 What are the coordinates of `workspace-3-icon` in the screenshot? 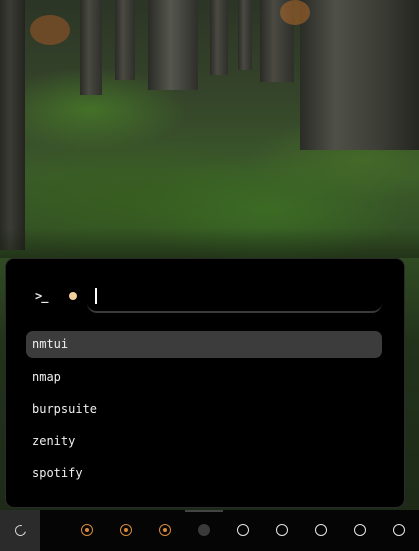 It's located at (165, 530).